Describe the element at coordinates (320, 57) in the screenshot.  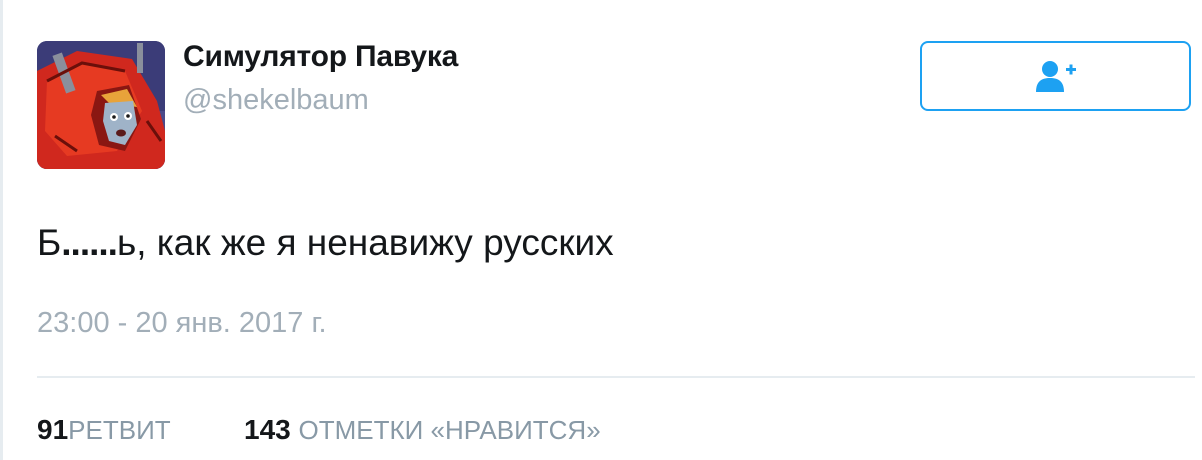
I see `profile-name: Симулятор Павука` at that location.